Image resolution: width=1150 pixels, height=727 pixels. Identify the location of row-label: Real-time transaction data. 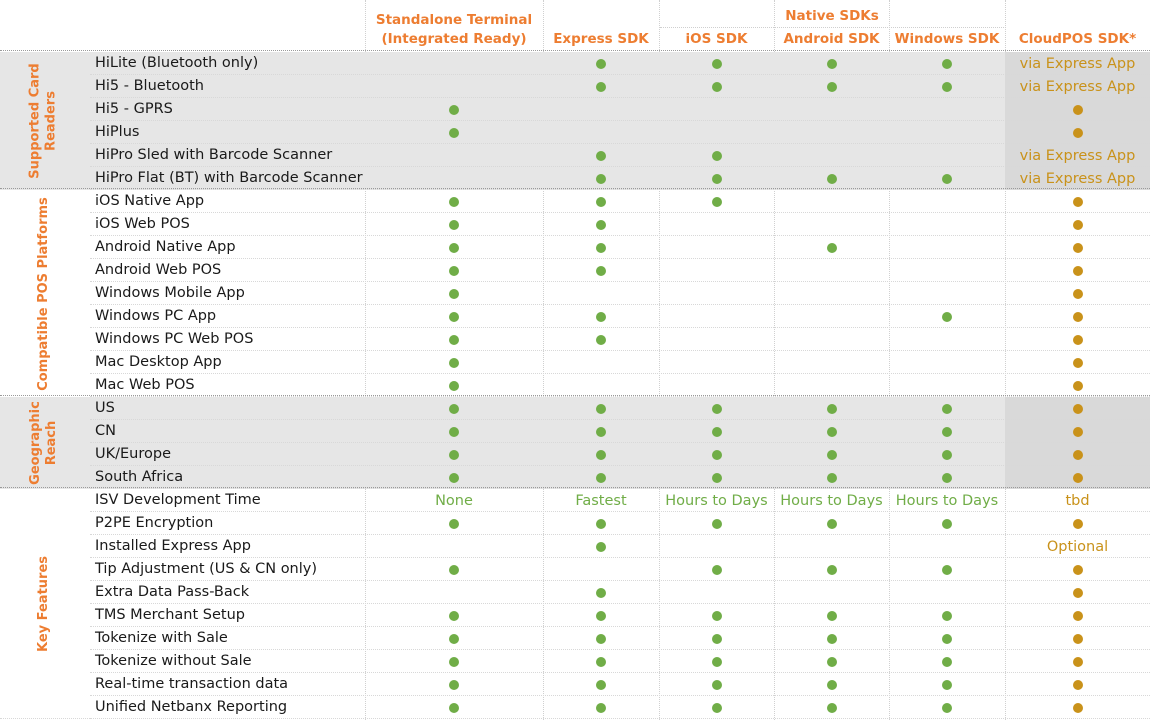
(192, 684).